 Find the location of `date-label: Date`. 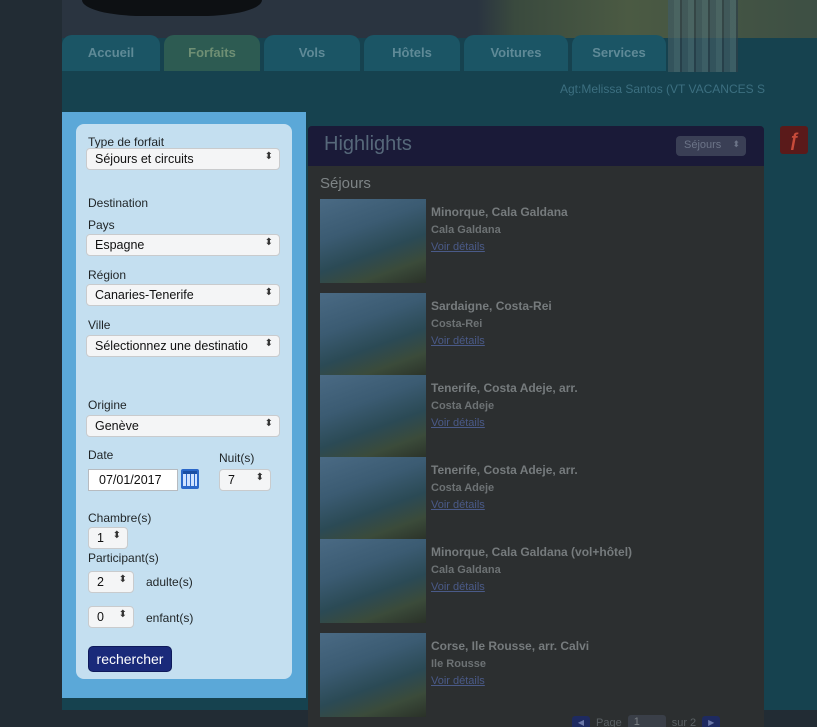

date-label: Date is located at coordinates (101, 455).